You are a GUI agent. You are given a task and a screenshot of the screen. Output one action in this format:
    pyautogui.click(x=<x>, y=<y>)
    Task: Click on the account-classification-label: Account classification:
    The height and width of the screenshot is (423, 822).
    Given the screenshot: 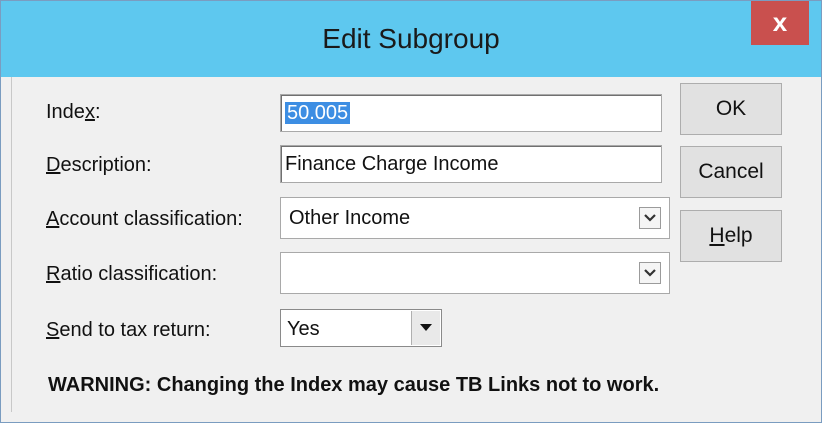 What is the action you would take?
    pyautogui.click(x=144, y=219)
    